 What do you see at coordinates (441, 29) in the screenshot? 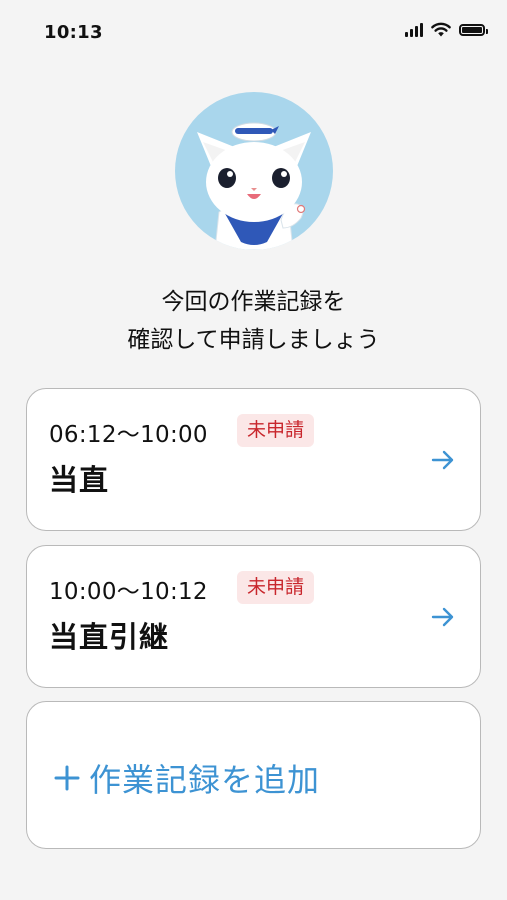
I see `wifi-icon` at bounding box center [441, 29].